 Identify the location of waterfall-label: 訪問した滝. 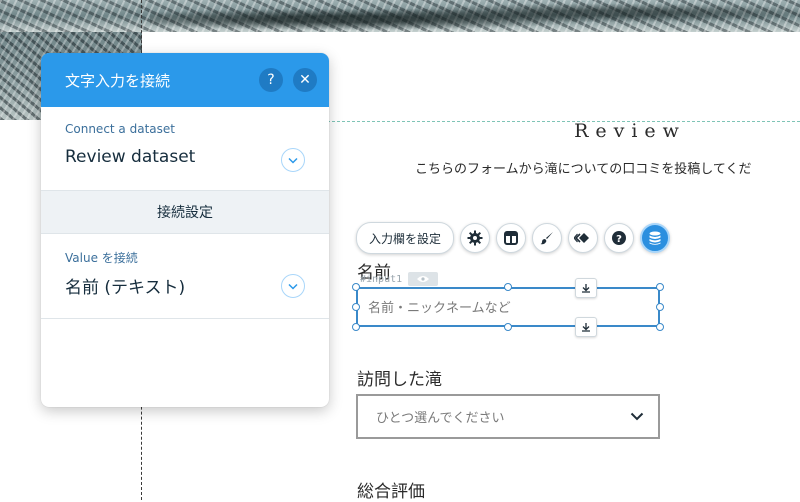
(399, 380).